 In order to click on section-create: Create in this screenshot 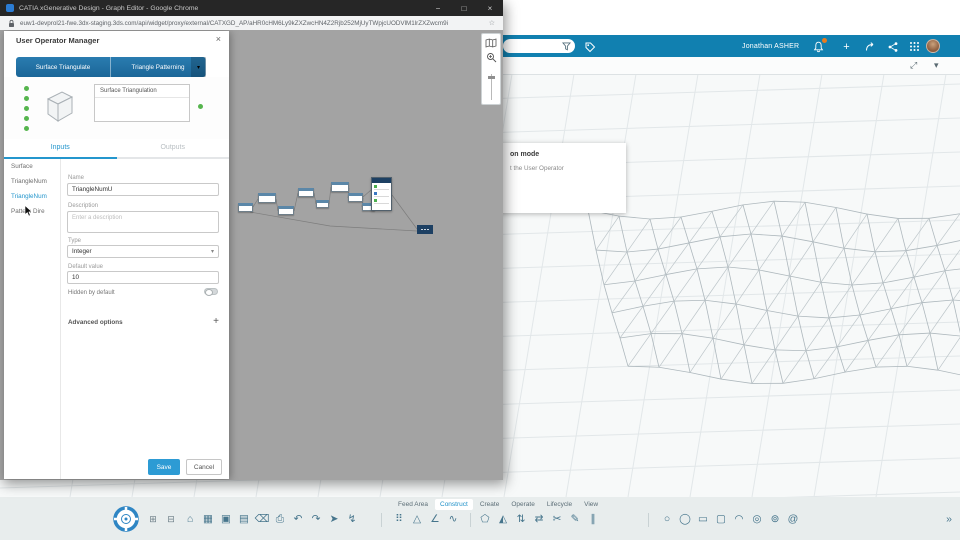, I will do `click(490, 504)`.